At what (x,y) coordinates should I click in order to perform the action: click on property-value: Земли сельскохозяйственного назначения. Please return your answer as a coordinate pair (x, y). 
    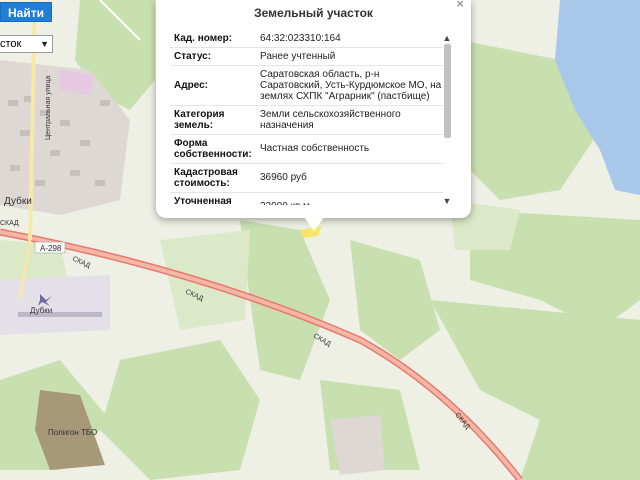
    Looking at the image, I should click on (330, 119).